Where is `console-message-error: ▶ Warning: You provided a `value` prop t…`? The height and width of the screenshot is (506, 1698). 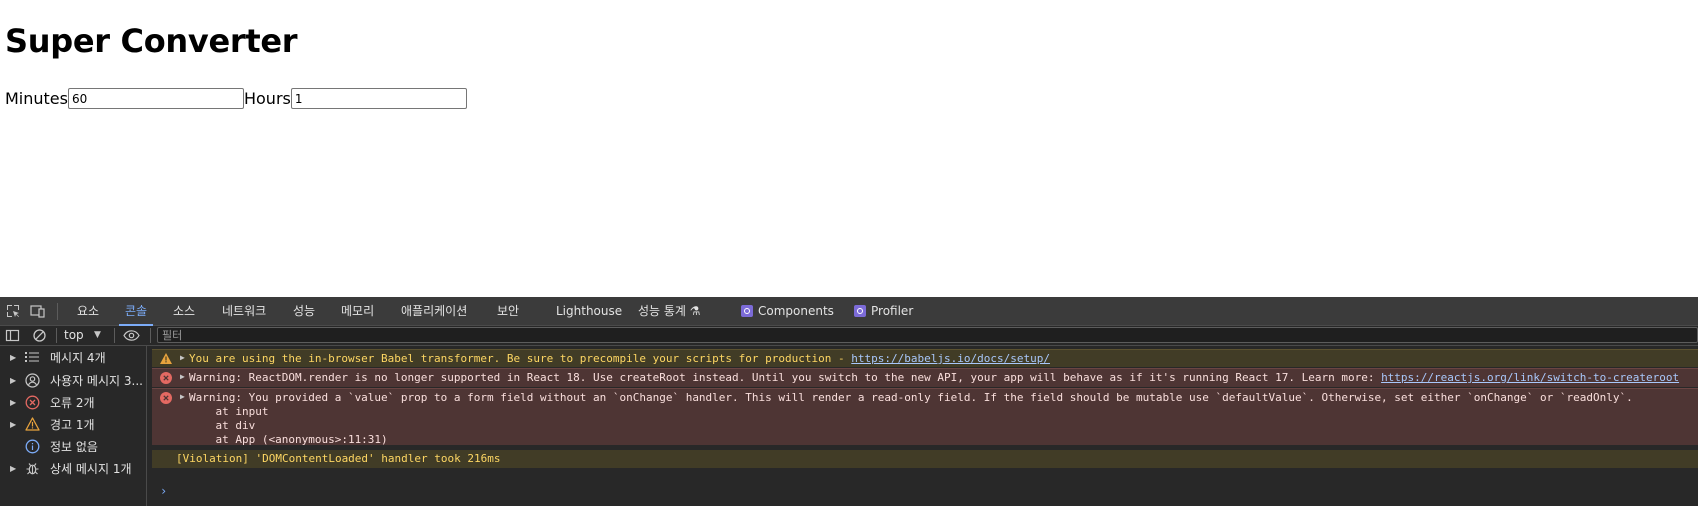 console-message-error: ▶ Warning: You provided a `value` prop t… is located at coordinates (925, 417).